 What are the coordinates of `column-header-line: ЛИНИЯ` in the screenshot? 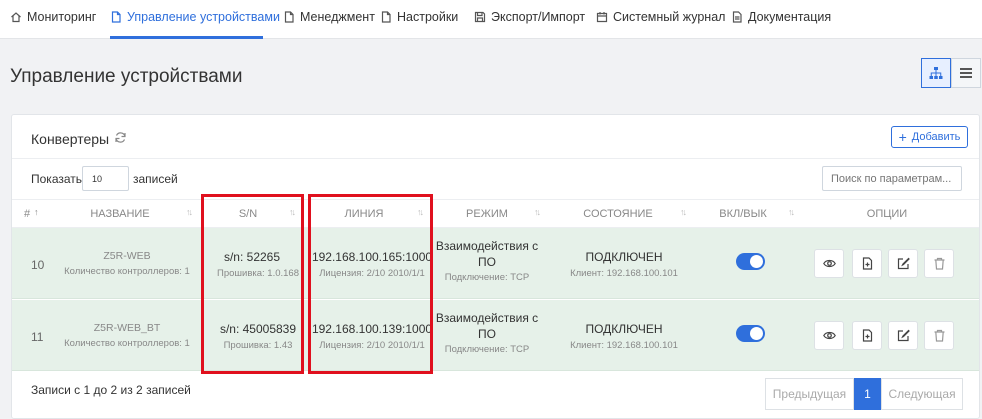 It's located at (364, 214).